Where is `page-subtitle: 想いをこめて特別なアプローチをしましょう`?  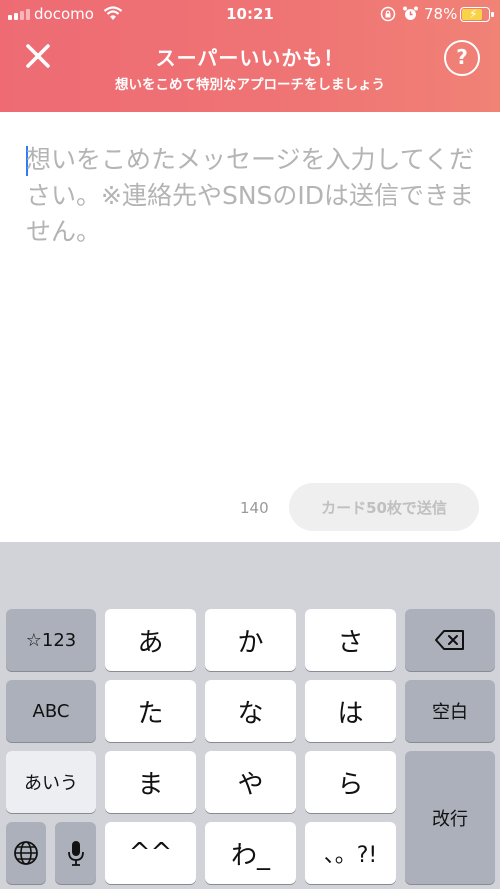
page-subtitle: 想いをこめて特別なアプローチをしましょう is located at coordinates (250, 85).